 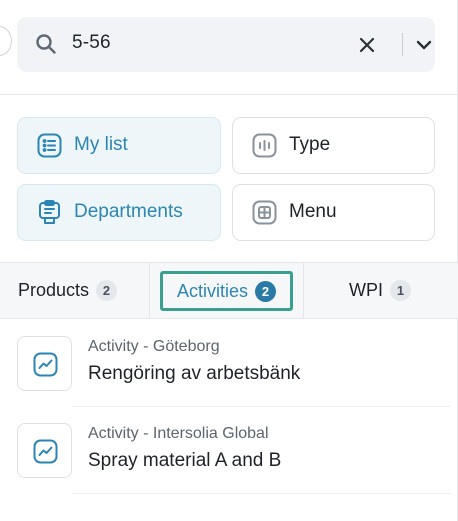 What do you see at coordinates (49, 145) in the screenshot?
I see `list-icon` at bounding box center [49, 145].